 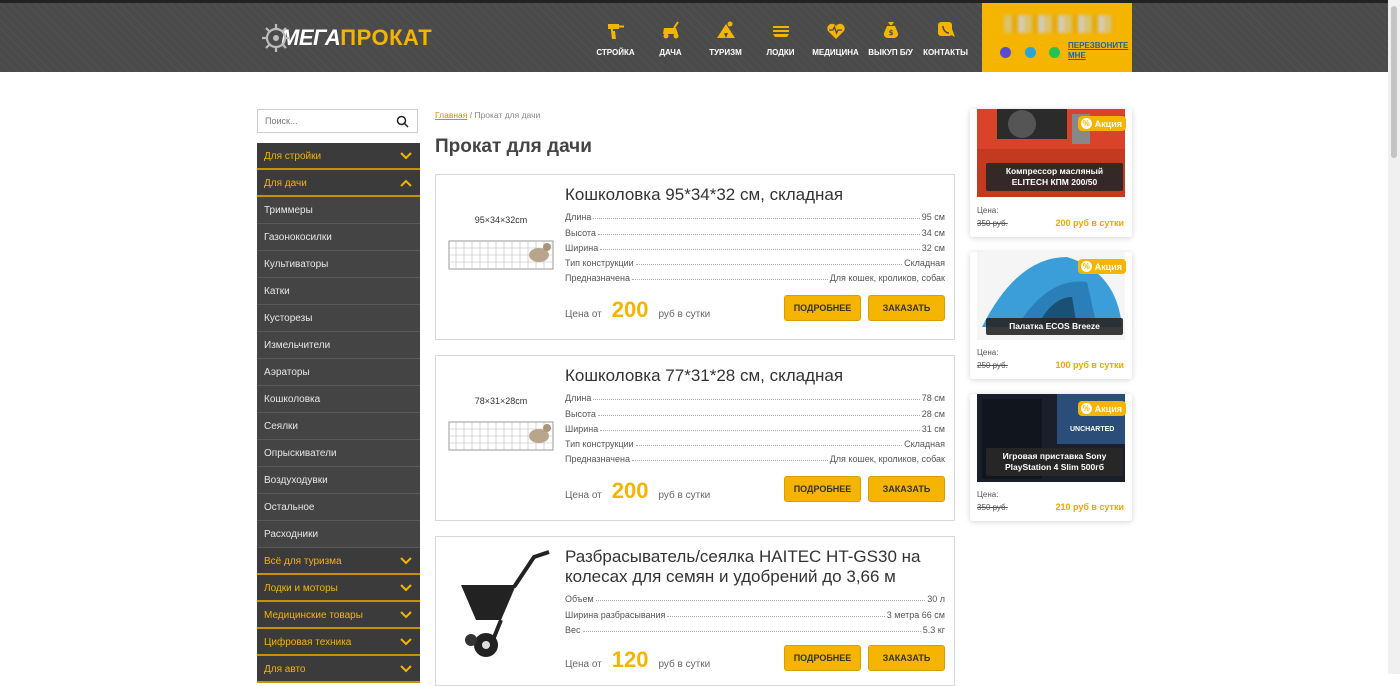 I want to click on sidebar-item: Триммеры, so click(x=338, y=210).